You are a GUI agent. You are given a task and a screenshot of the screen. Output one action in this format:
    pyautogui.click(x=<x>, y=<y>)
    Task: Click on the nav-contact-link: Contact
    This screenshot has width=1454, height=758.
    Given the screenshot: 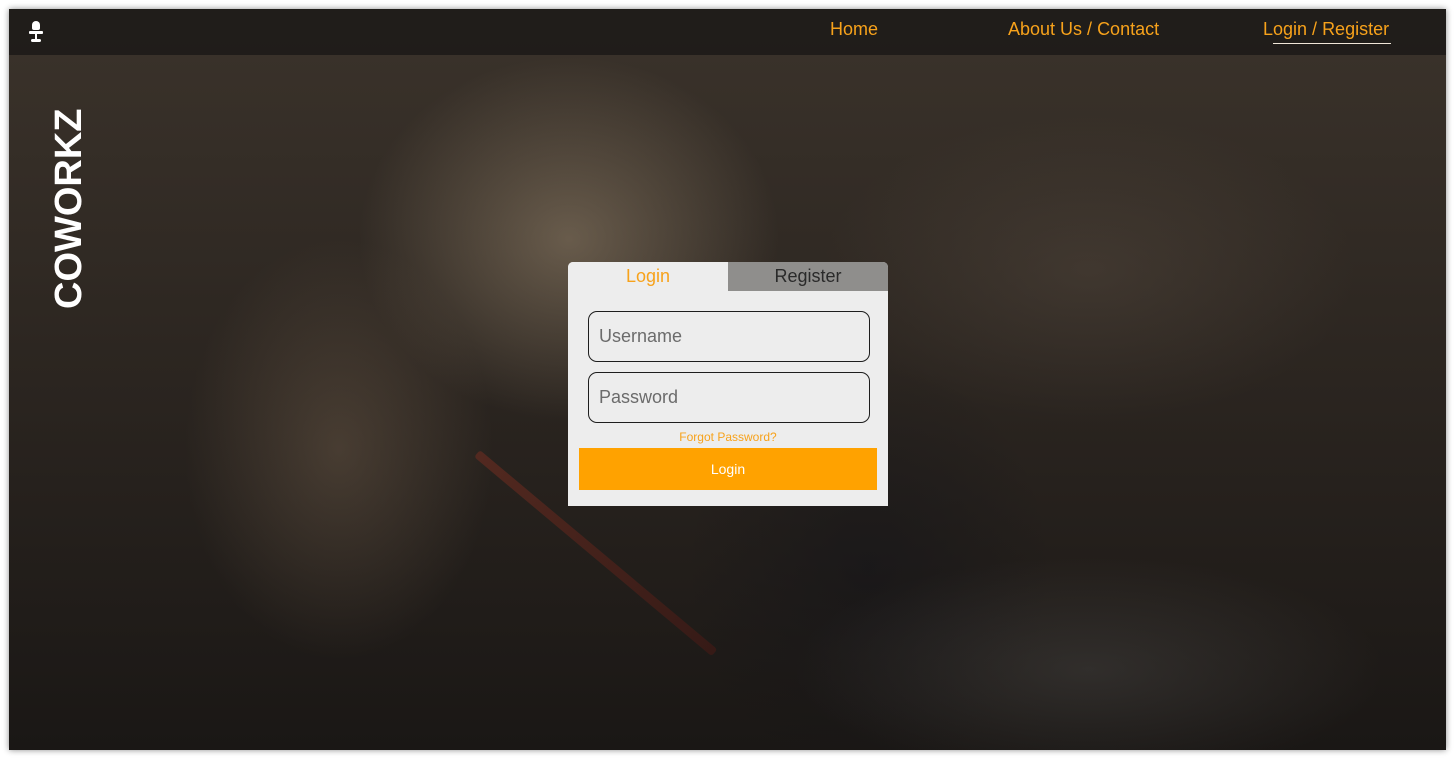 What is the action you would take?
    pyautogui.click(x=1128, y=29)
    